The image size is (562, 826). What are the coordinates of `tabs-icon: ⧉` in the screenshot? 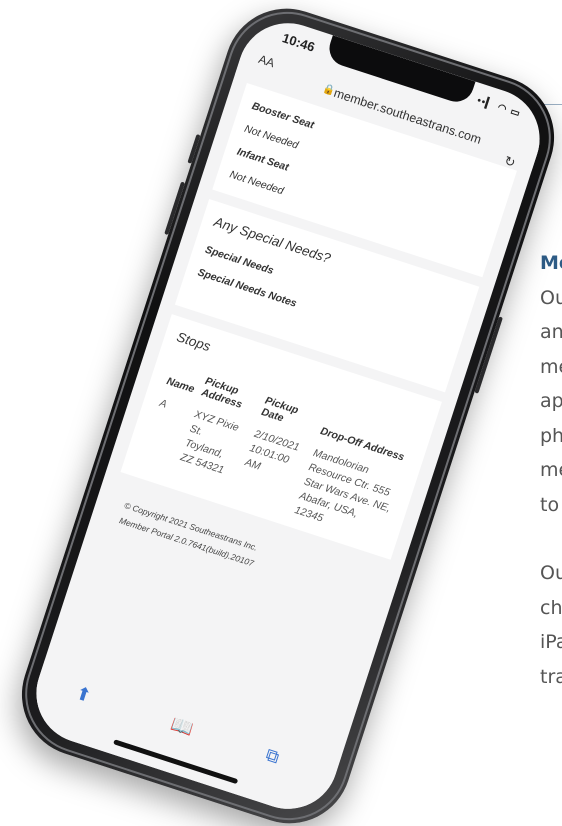 It's located at (272, 756).